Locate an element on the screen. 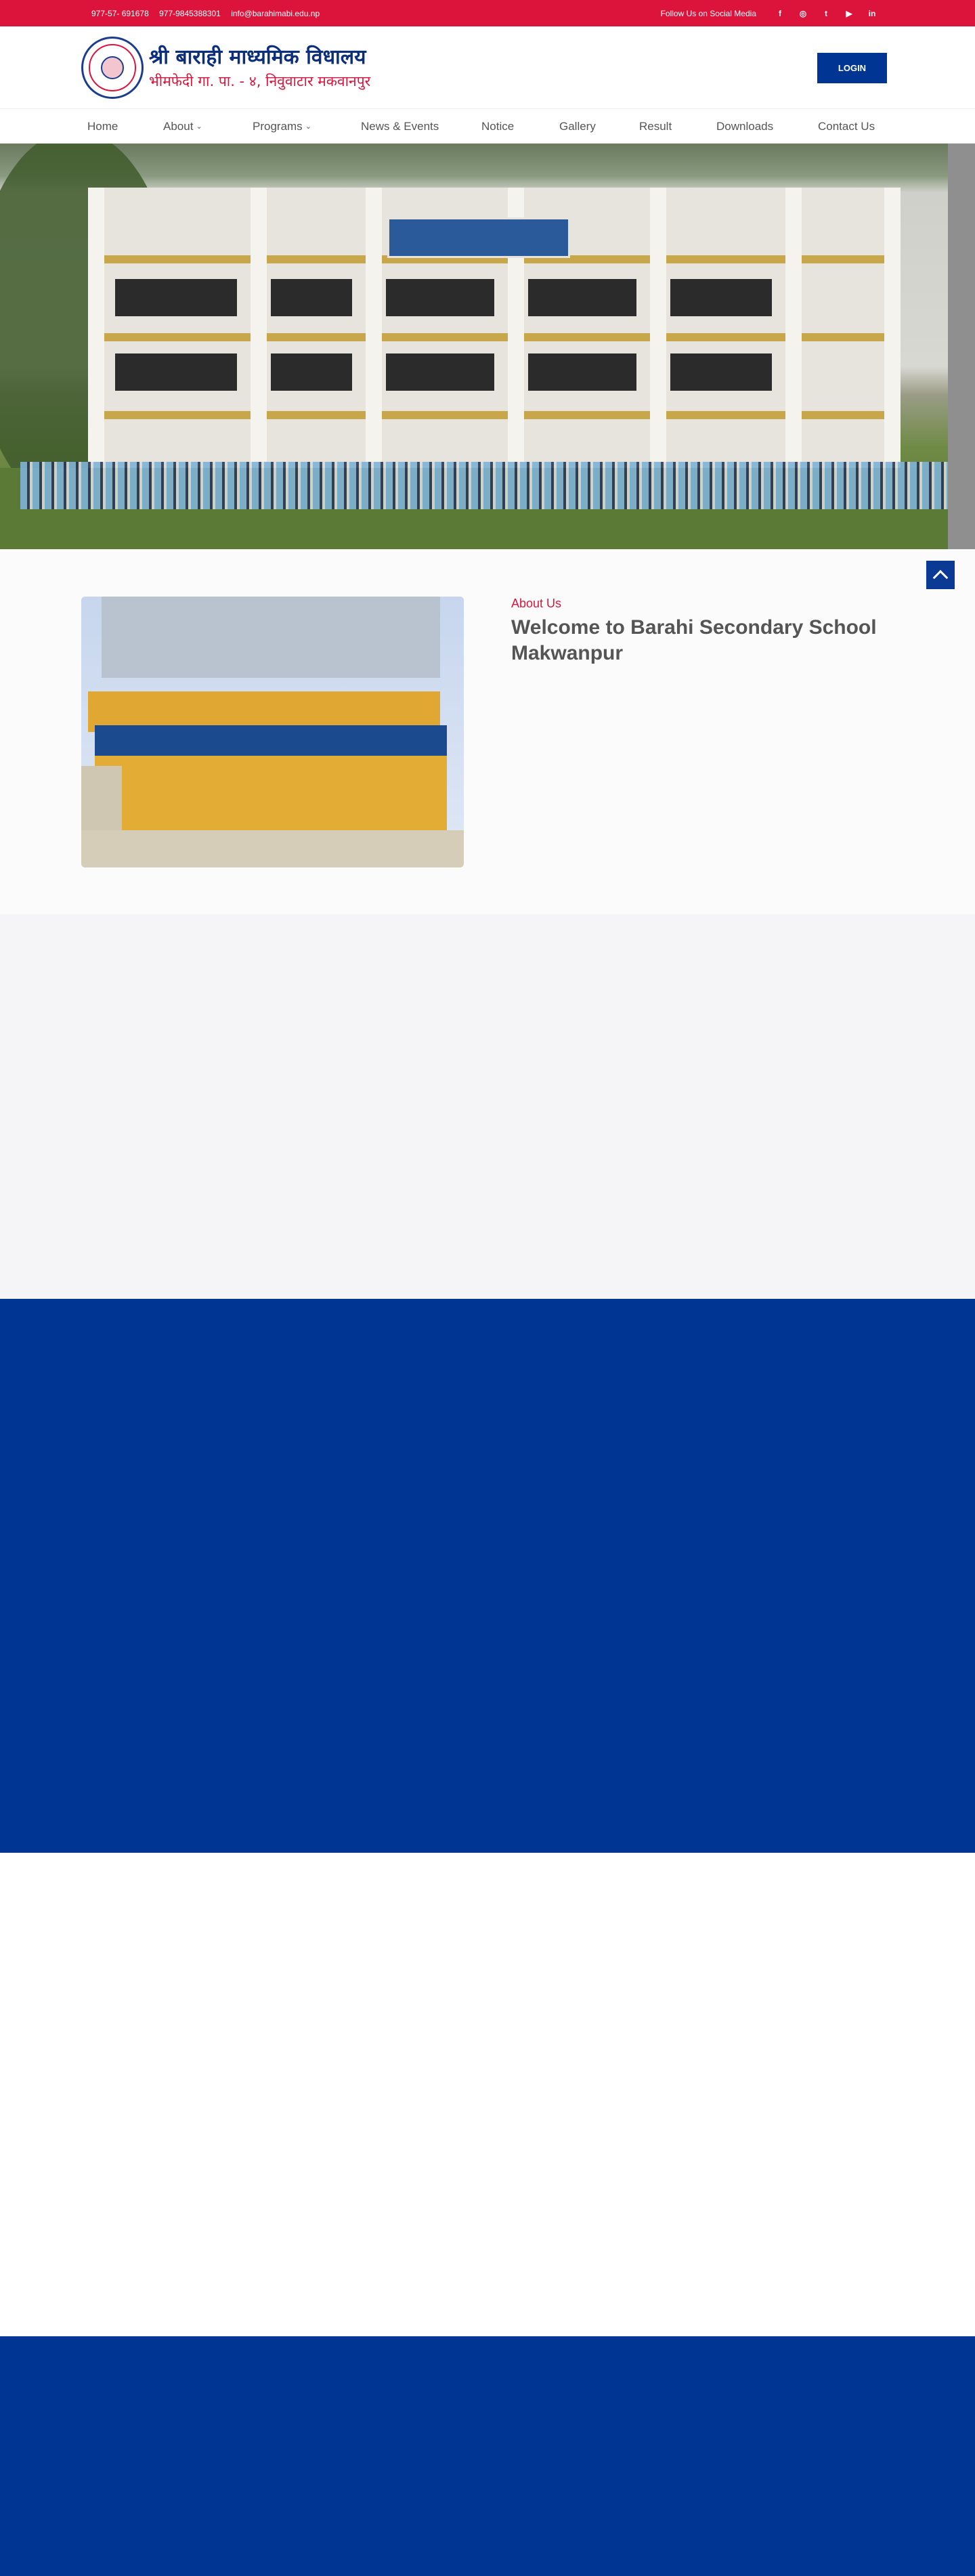  twitter-icon: t is located at coordinates (827, 13).